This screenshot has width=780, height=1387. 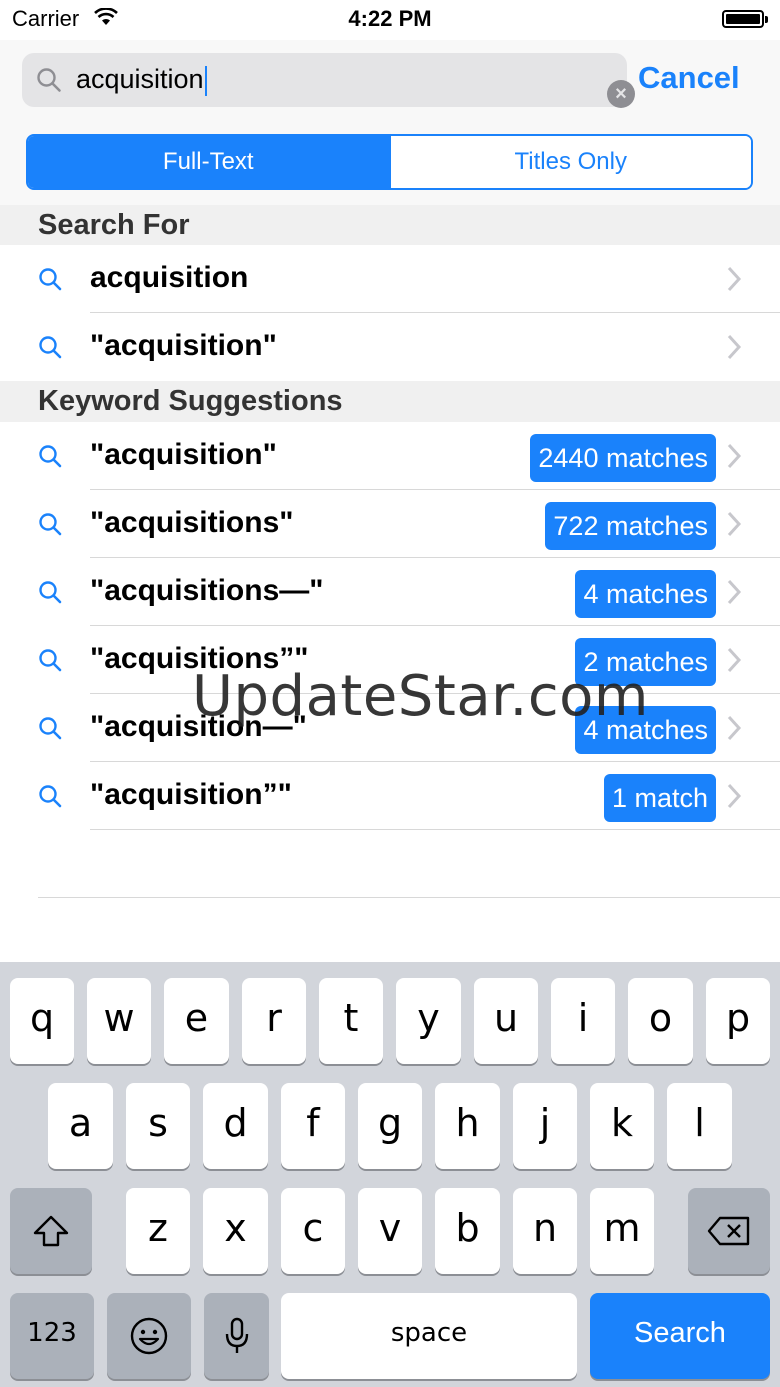 What do you see at coordinates (196, 1021) in the screenshot?
I see `key-e: e` at bounding box center [196, 1021].